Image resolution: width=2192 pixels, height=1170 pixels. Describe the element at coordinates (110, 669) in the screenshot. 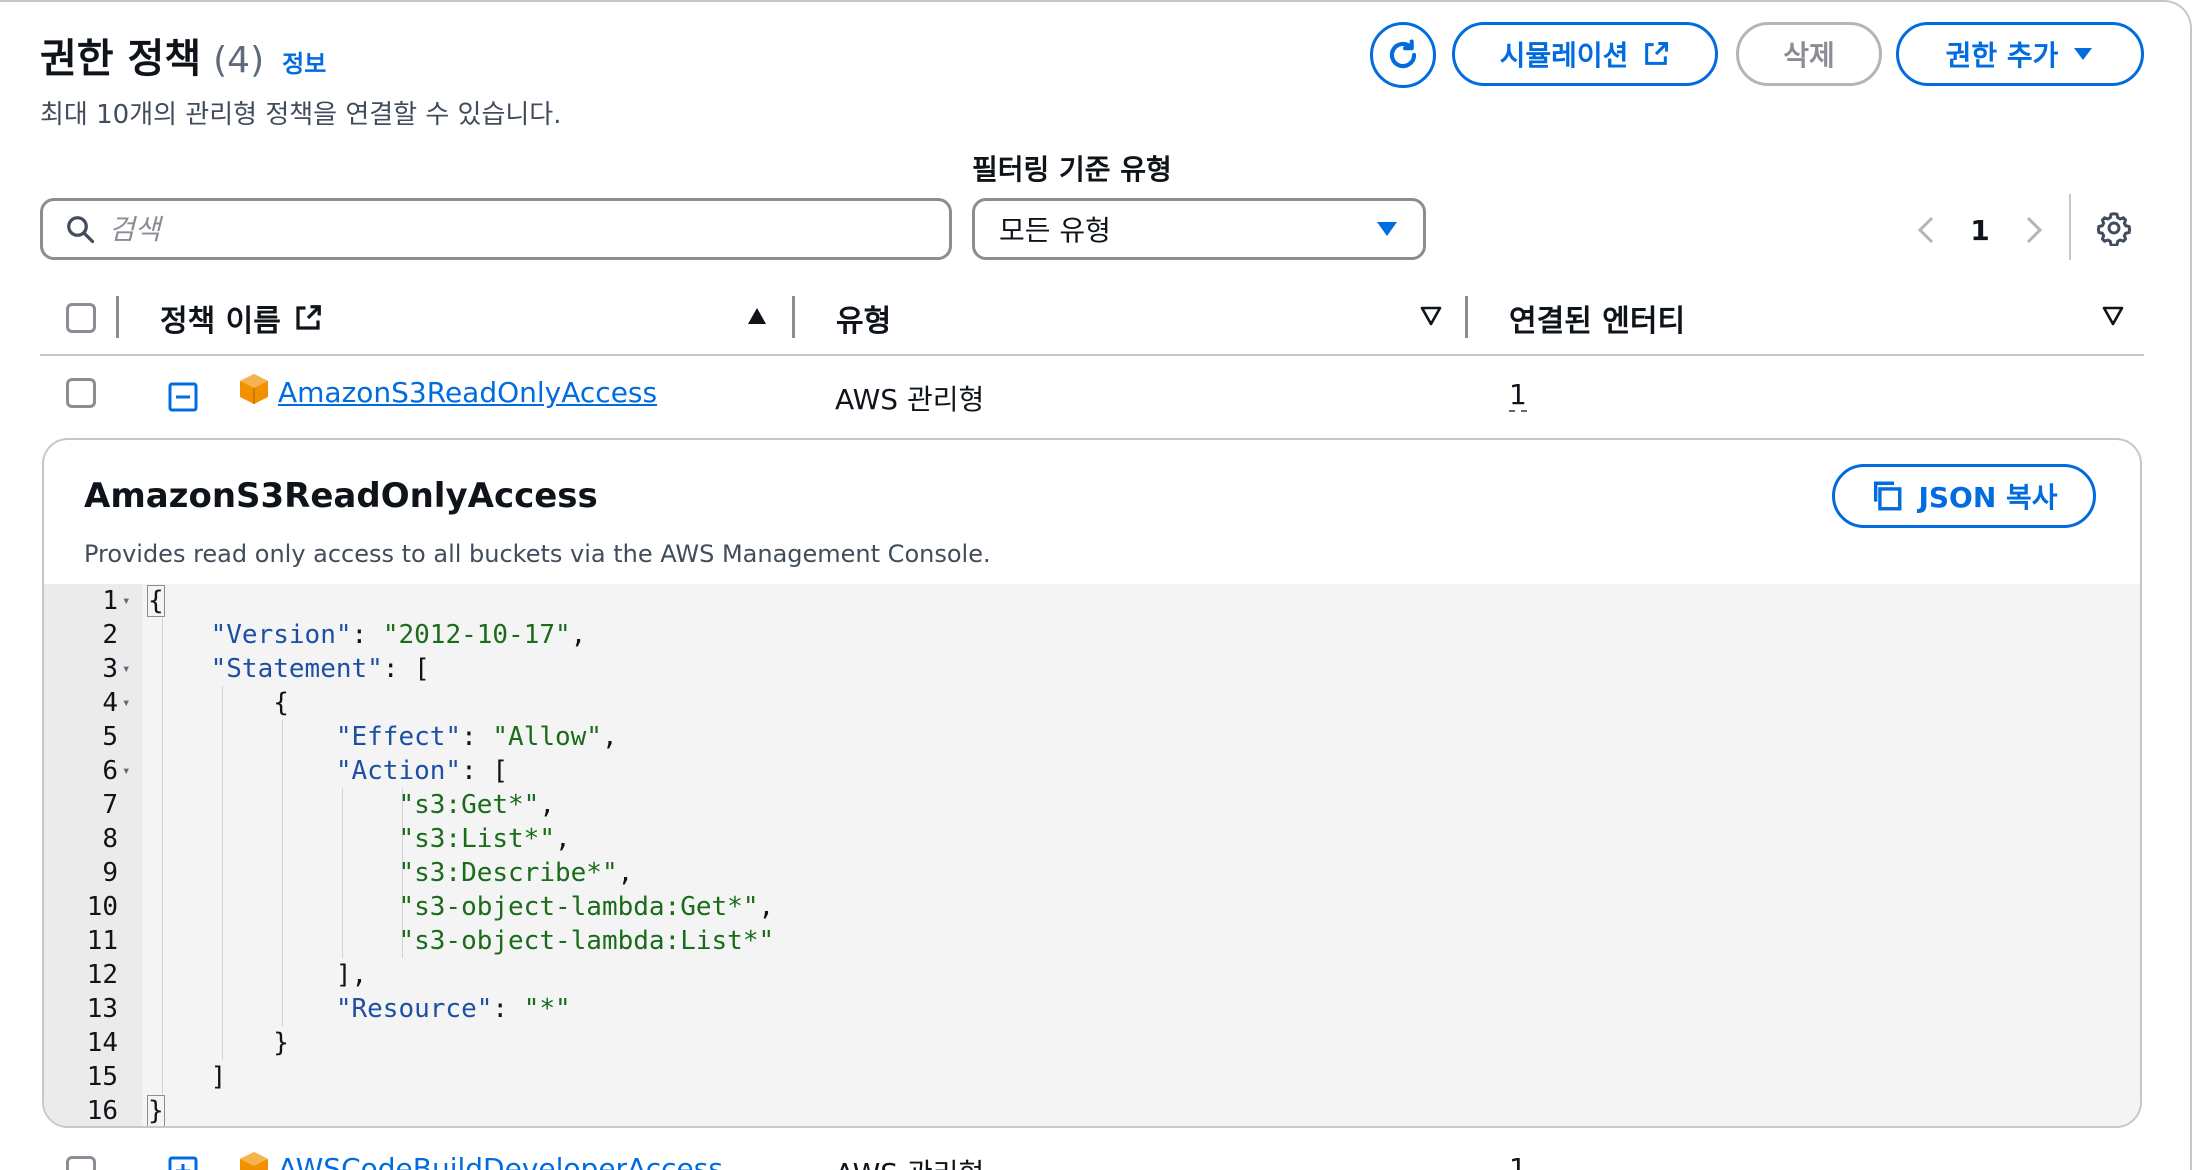

I see `line-number: 3` at that location.